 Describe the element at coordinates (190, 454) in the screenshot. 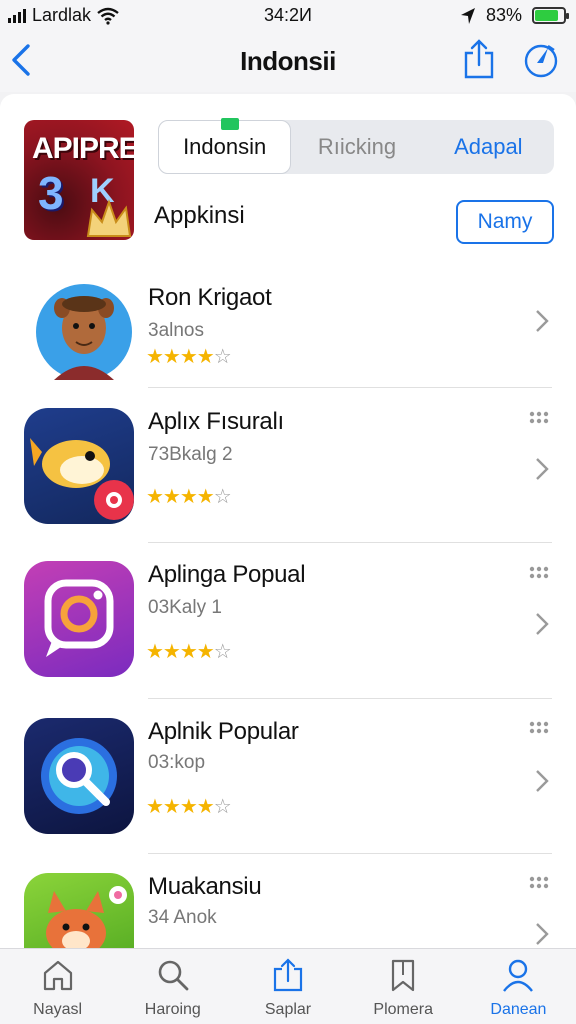

I see `app-subtitle: 73Bkalg 2` at that location.